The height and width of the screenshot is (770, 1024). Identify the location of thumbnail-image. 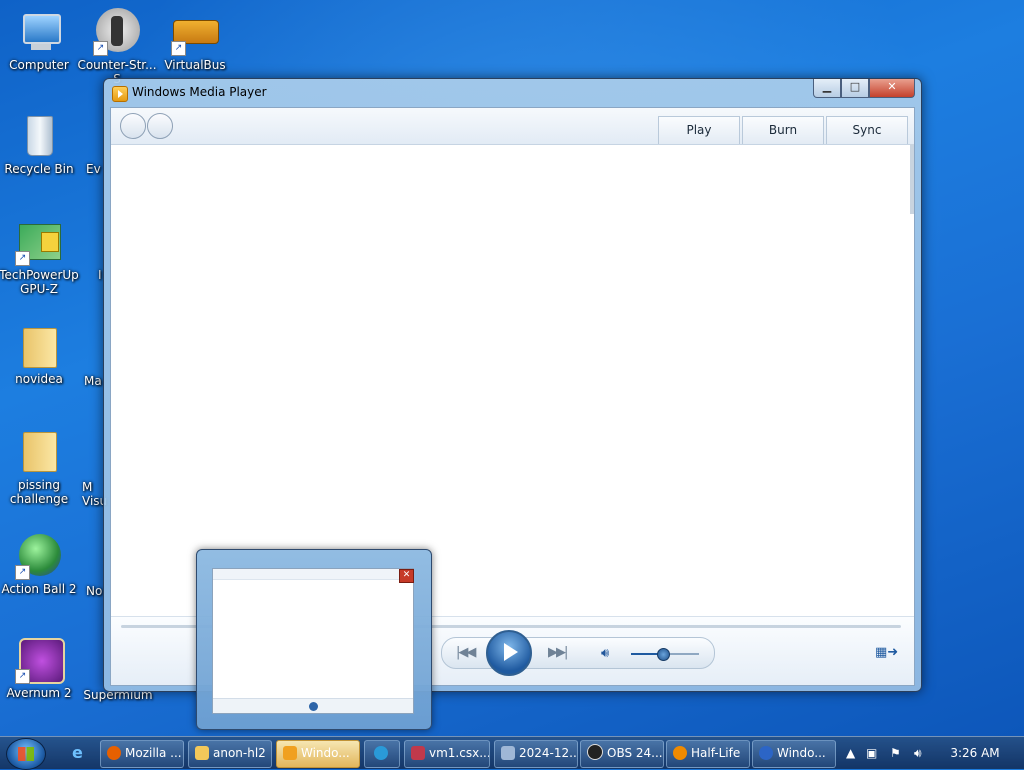
(313, 641).